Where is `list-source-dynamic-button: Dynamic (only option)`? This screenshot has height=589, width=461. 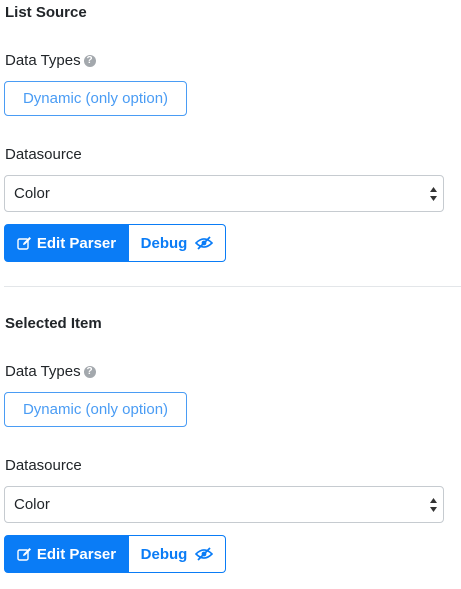 list-source-dynamic-button: Dynamic (only option) is located at coordinates (95, 98).